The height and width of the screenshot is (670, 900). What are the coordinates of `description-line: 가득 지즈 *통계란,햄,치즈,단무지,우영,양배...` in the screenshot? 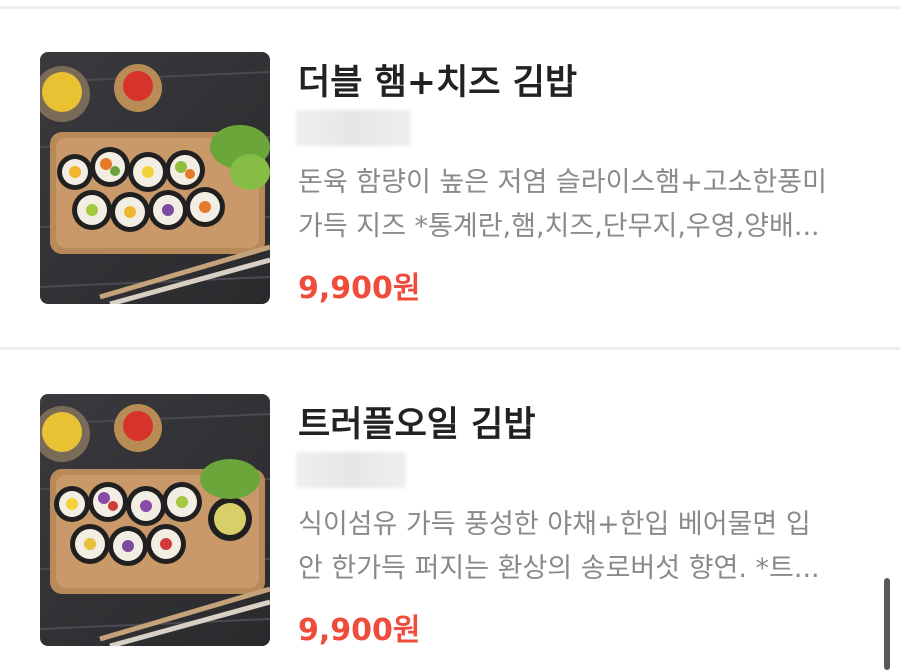 It's located at (559, 226).